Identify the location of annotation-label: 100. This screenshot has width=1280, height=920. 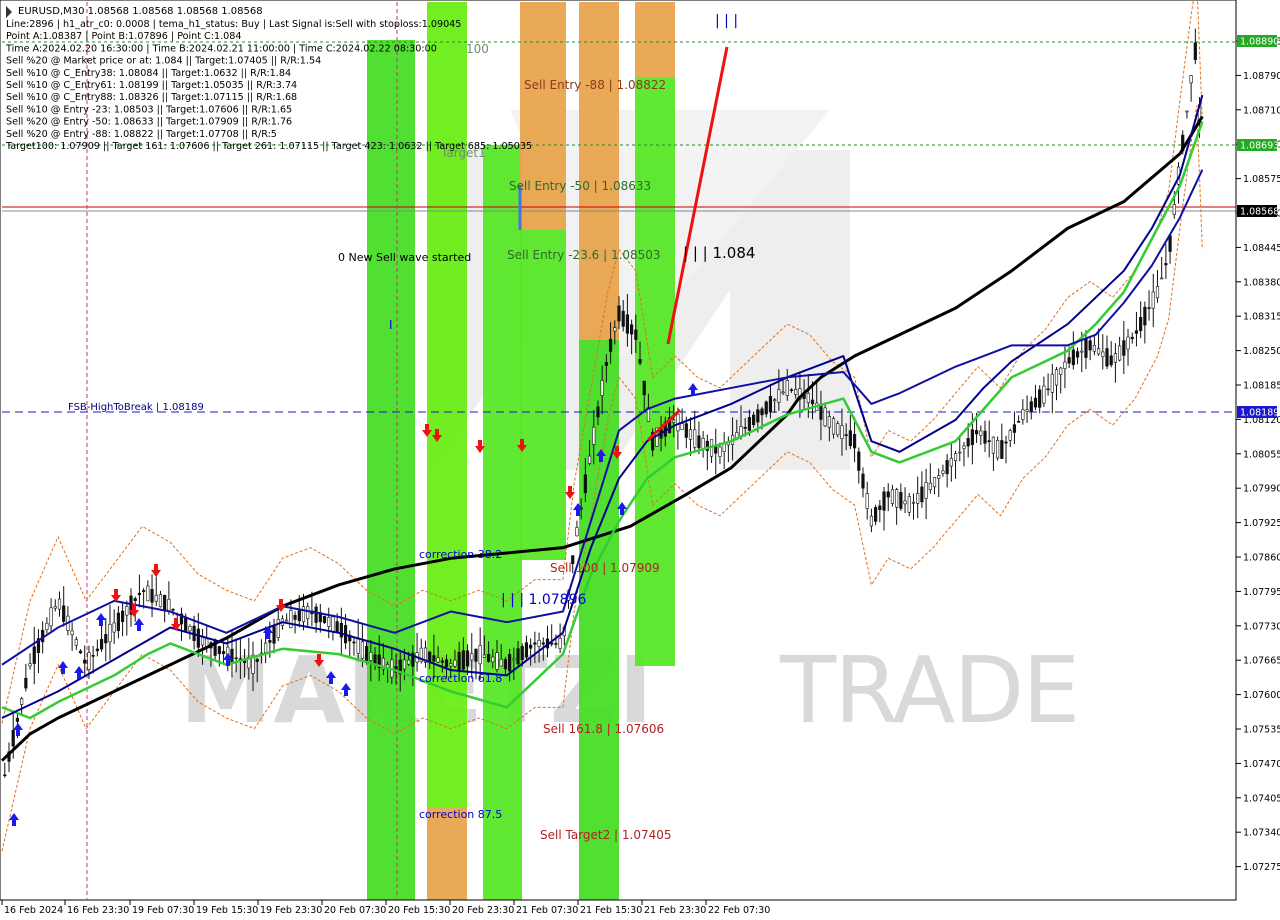
(477, 49).